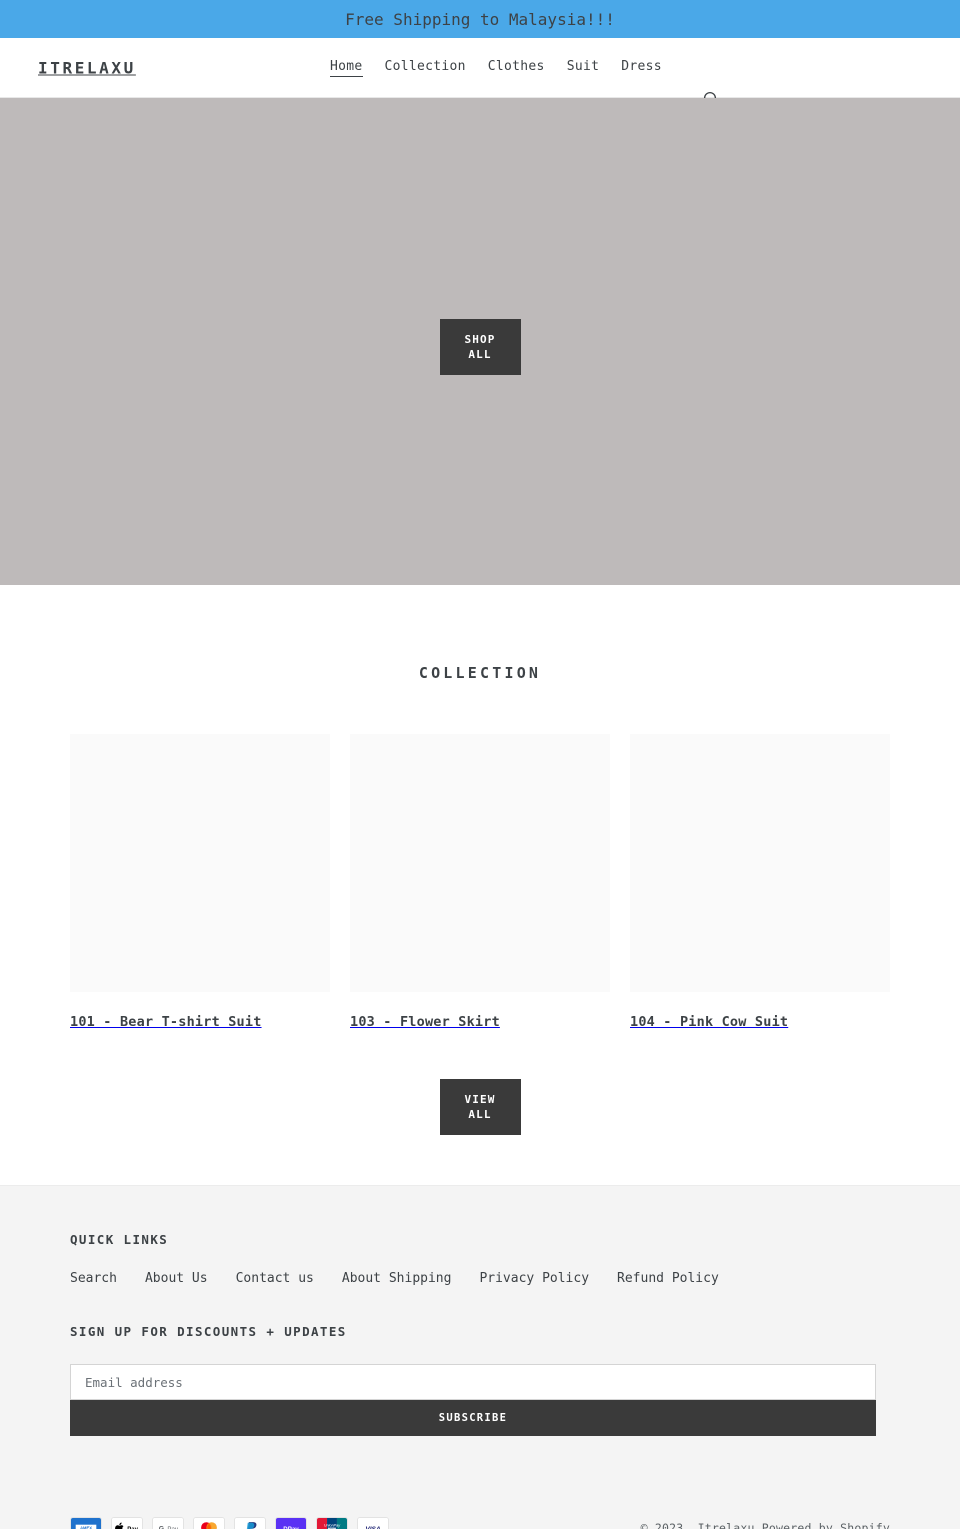 The image size is (960, 1529). I want to click on product-title: 103 - Flower Skirt, so click(425, 1022).